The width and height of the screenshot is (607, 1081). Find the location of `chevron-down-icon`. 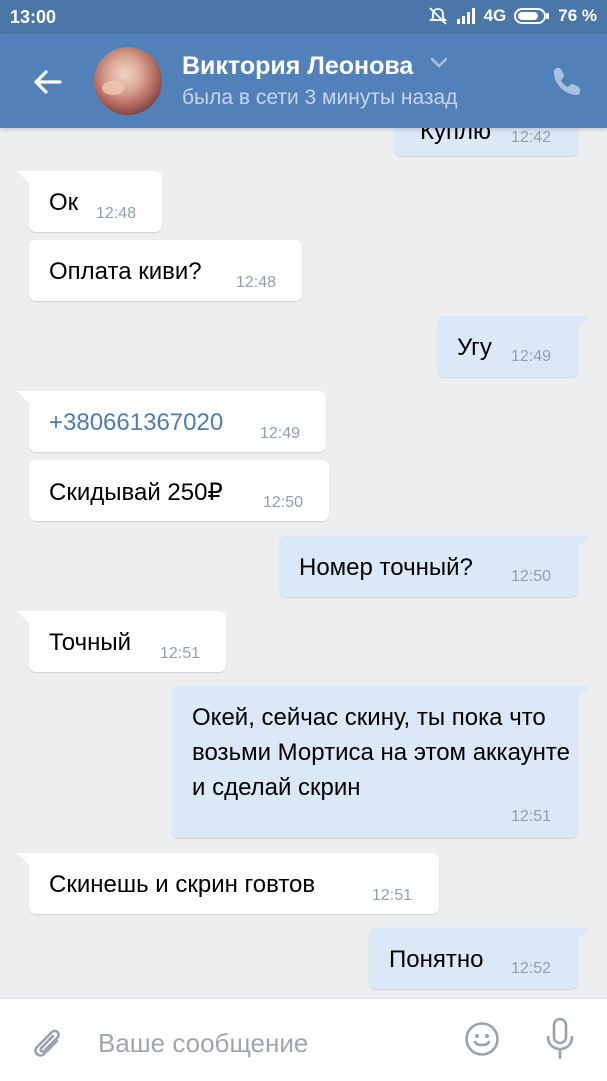

chevron-down-icon is located at coordinates (439, 65).